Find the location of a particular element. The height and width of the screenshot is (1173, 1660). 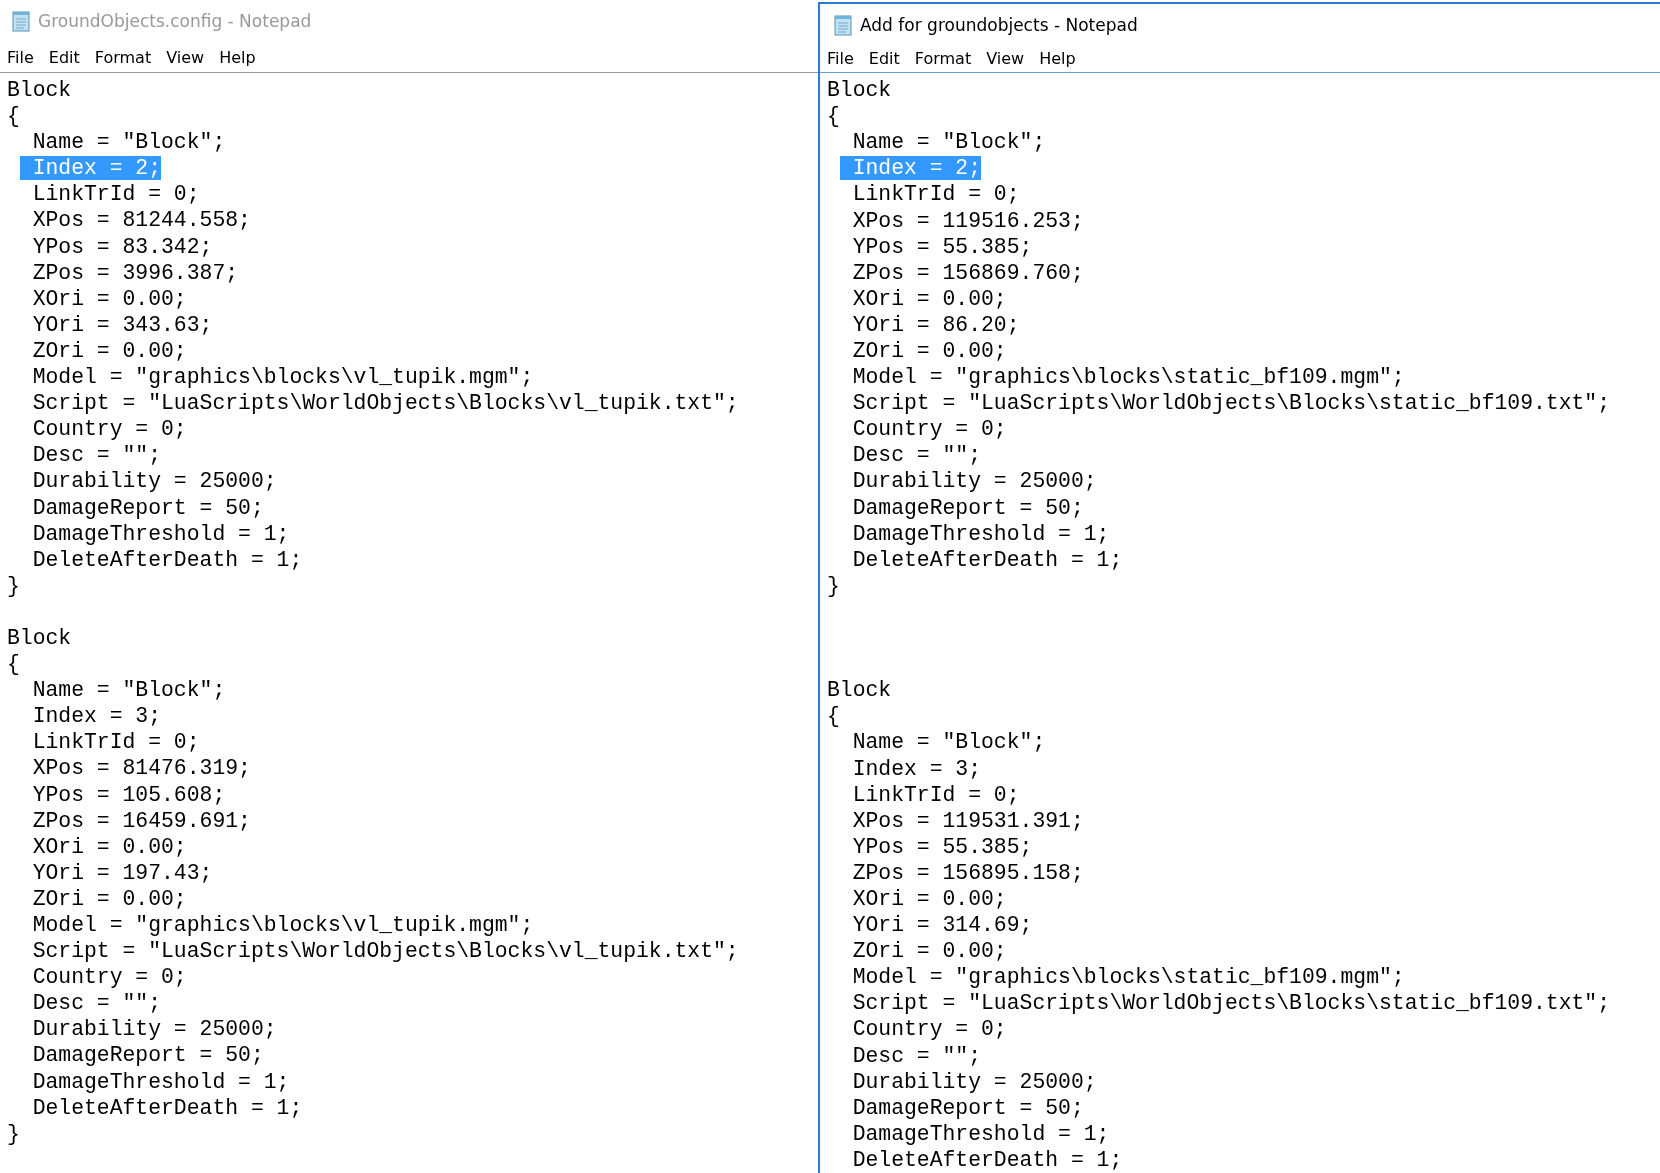

code-line: ZPos = 3996.387; is located at coordinates (135, 272).